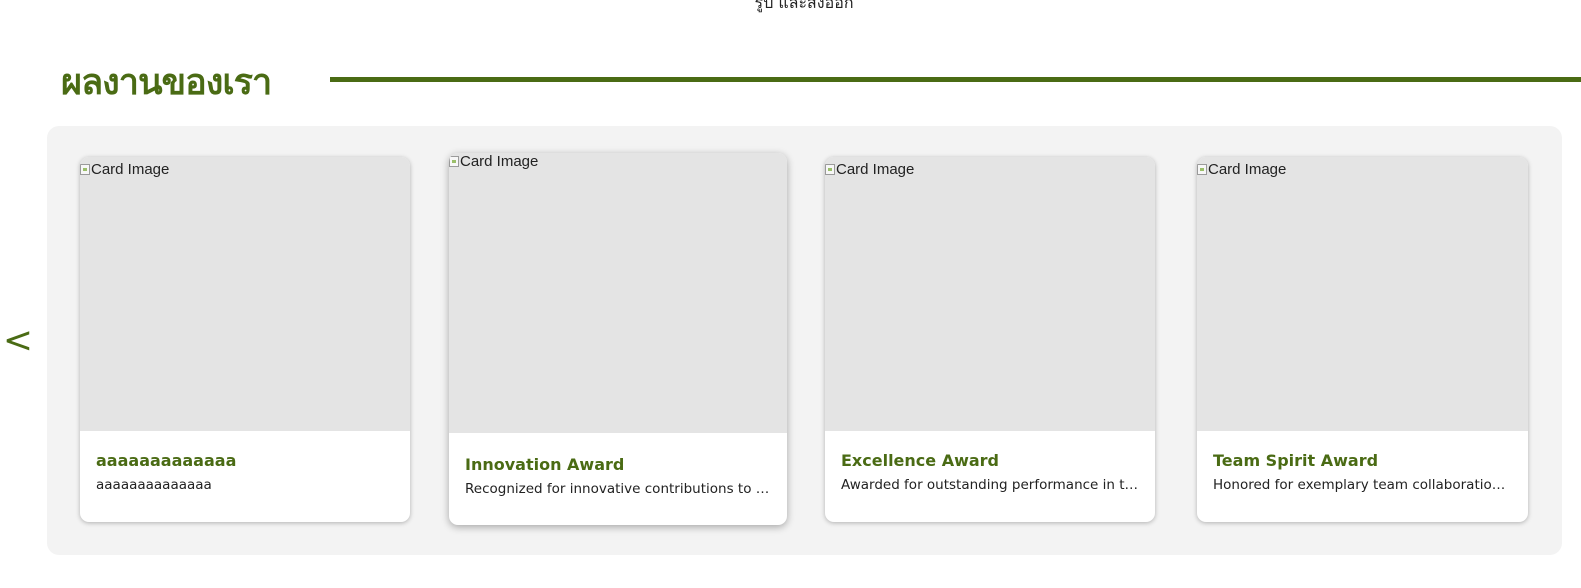 This screenshot has width=1581, height=588. What do you see at coordinates (166, 460) in the screenshot?
I see `card-title: aaaaaaaaaaaaa` at bounding box center [166, 460].